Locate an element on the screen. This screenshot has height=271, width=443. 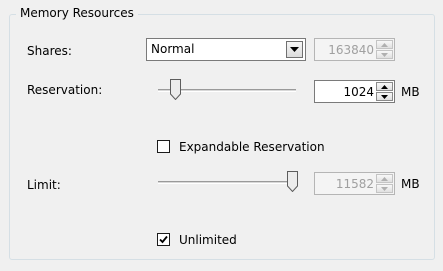
chevron-down-icon is located at coordinates (294, 49).